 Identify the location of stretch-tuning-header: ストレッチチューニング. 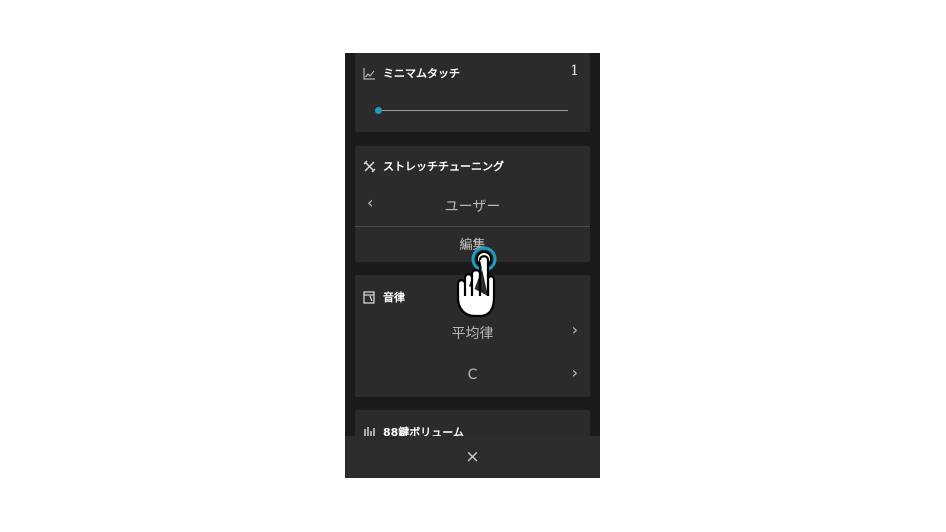
(433, 166).